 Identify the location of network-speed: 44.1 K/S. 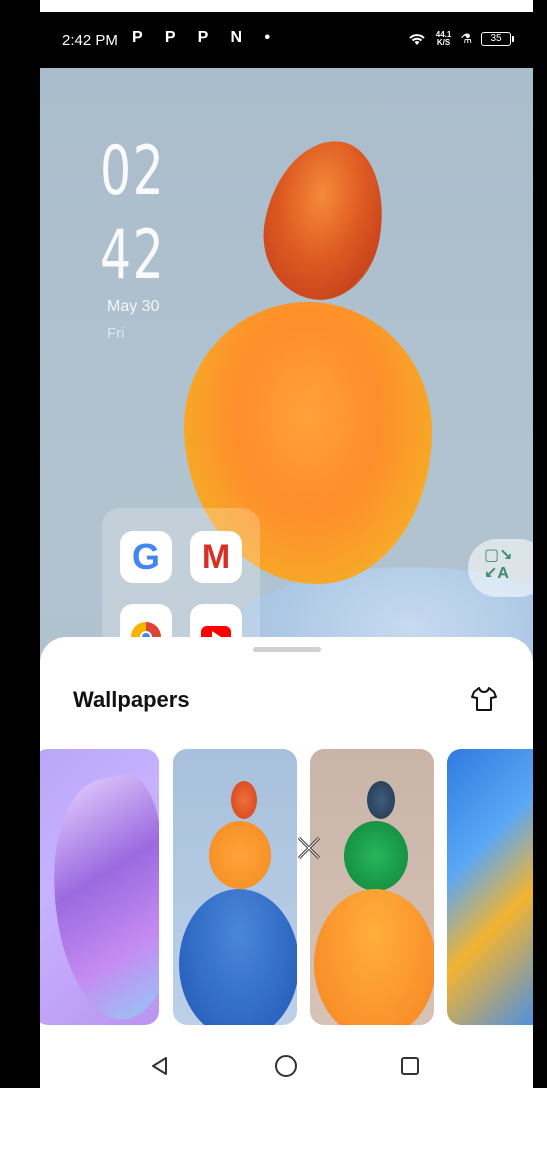
(444, 39).